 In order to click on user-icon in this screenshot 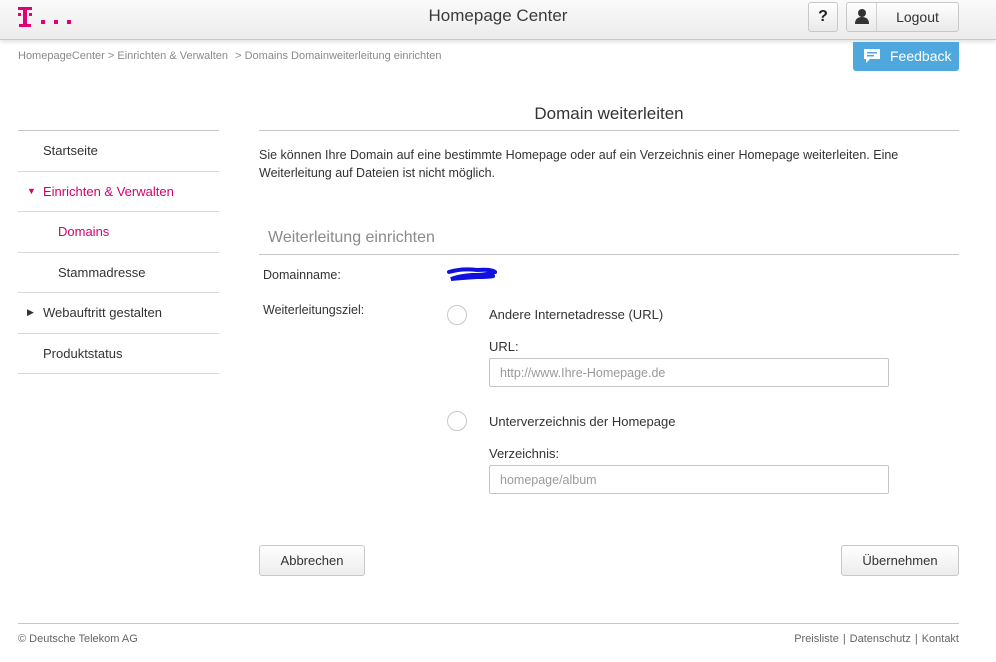, I will do `click(862, 17)`.